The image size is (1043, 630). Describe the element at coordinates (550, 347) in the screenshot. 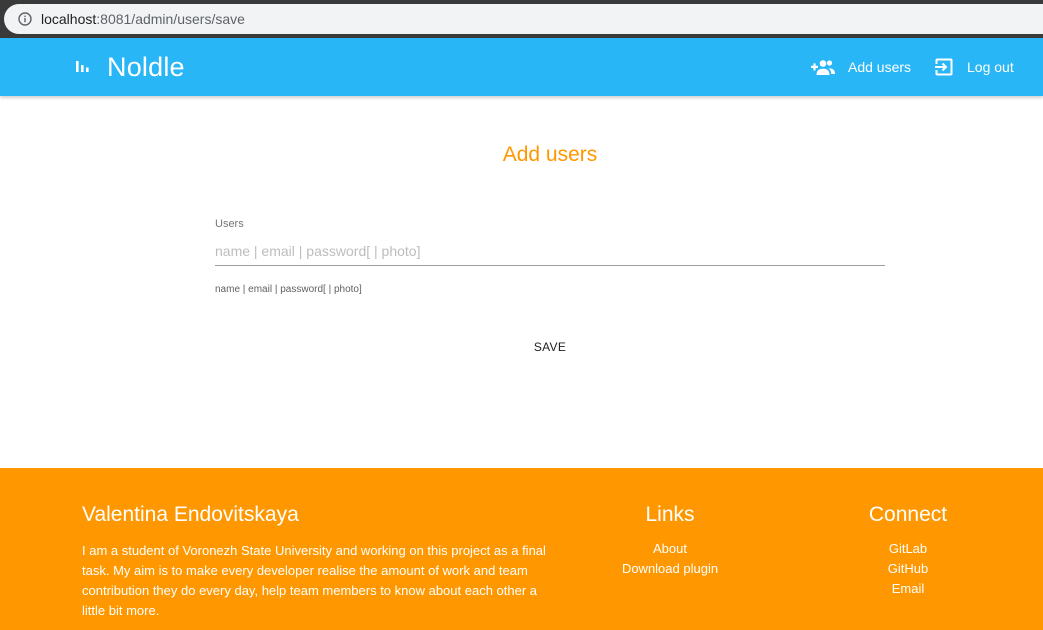

I see `save-button: SAVE` at that location.